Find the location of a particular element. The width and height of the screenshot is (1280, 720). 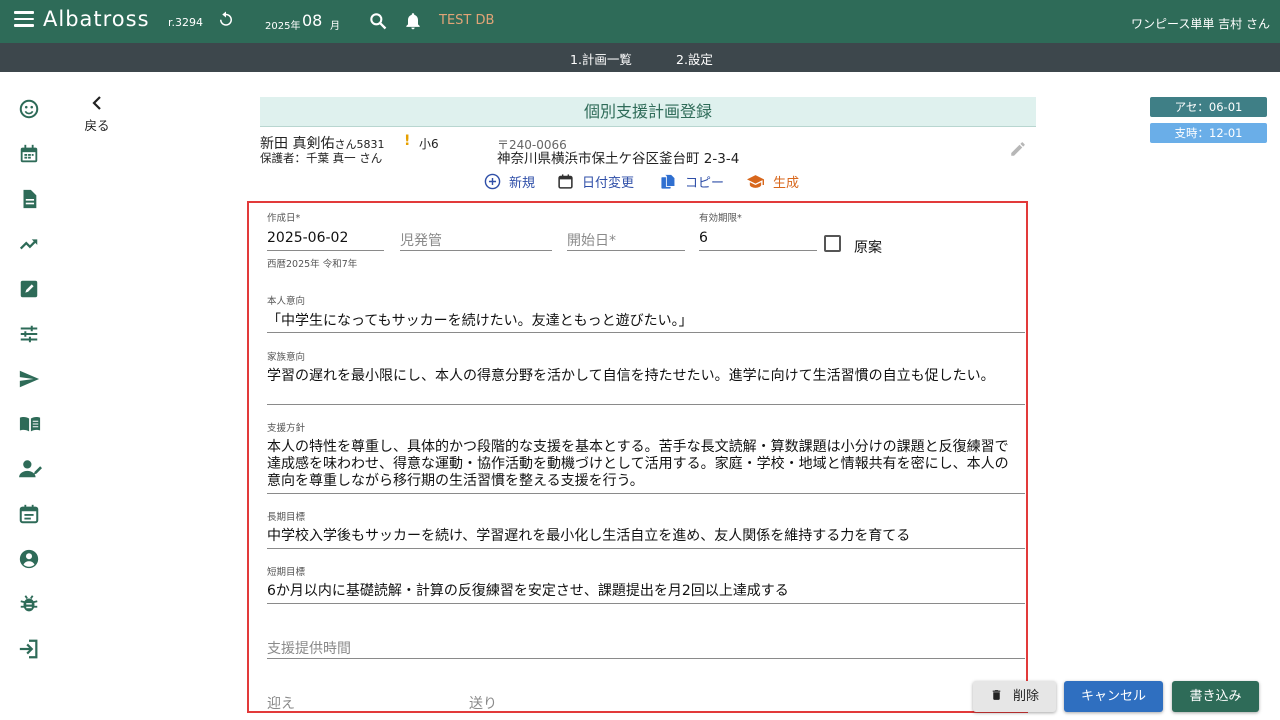

intent-self-label: 本人意向 is located at coordinates (286, 301).